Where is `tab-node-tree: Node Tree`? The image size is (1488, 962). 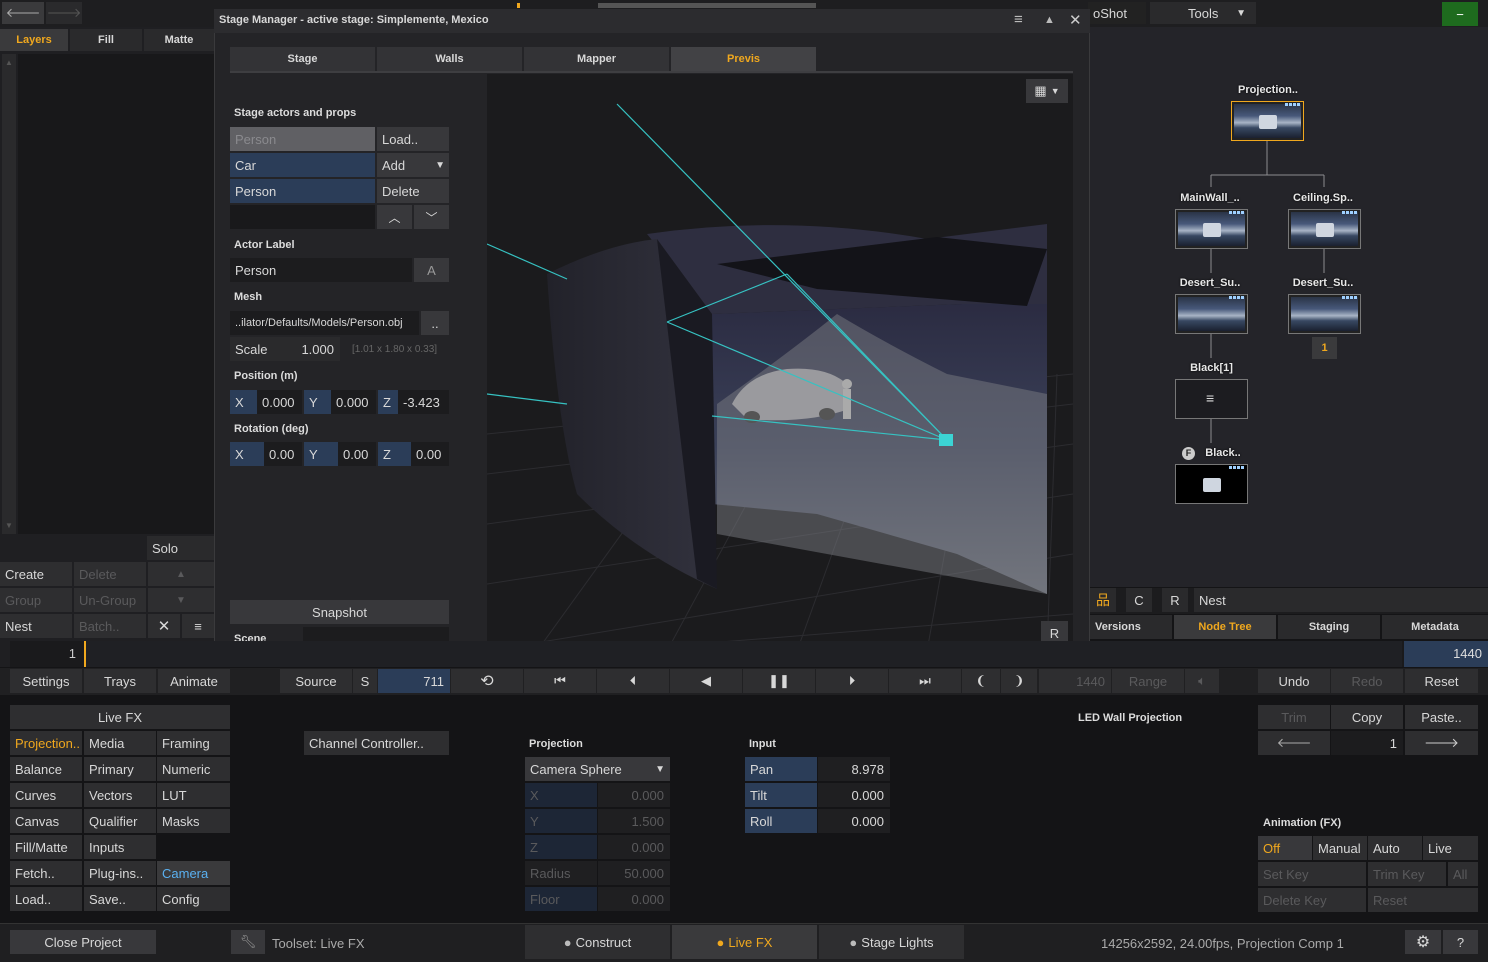 tab-node-tree: Node Tree is located at coordinates (1225, 627).